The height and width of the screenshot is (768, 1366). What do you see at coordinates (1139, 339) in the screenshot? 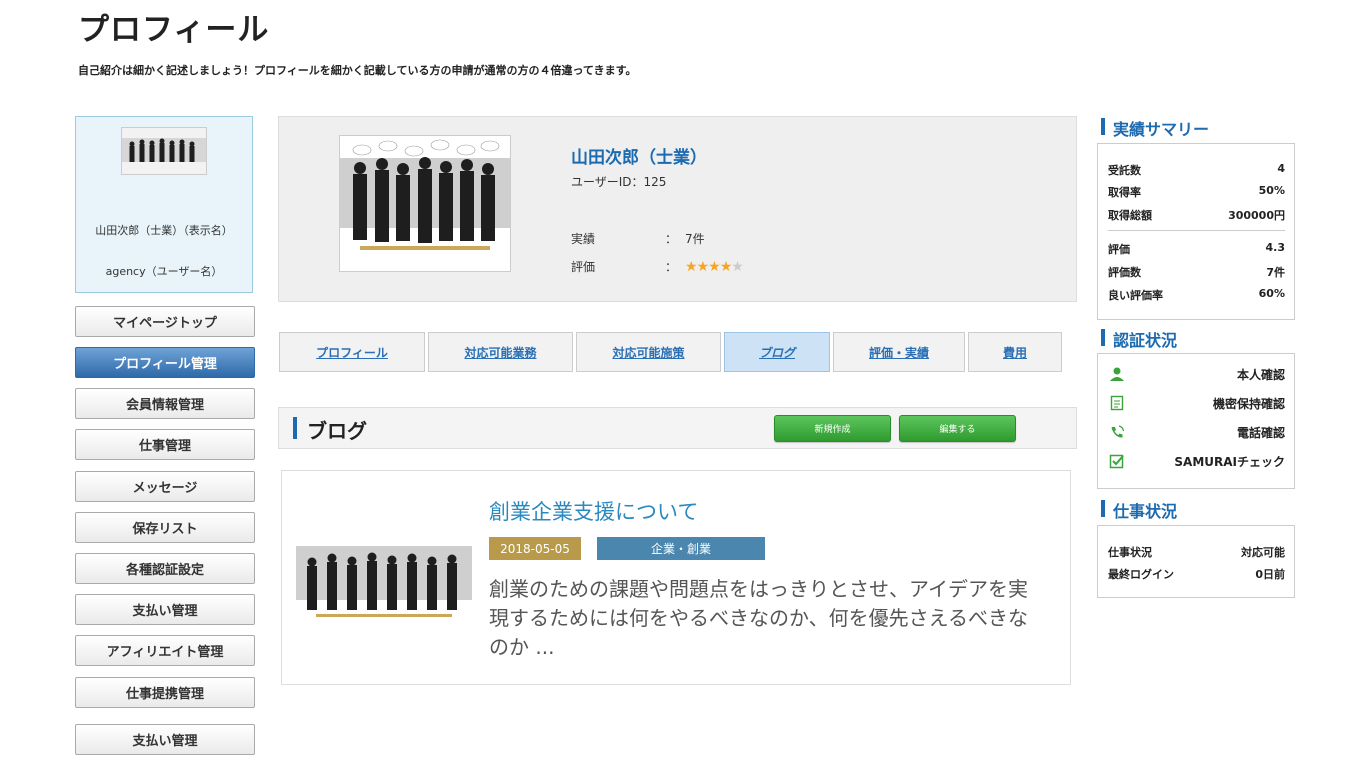
I see `certification-heading: 認証状況` at bounding box center [1139, 339].